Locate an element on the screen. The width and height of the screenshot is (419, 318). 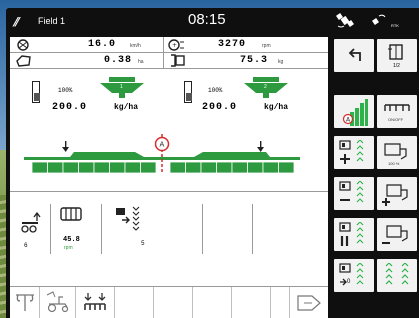
hopper-weight-unit: kg is located at coordinates (281, 62).